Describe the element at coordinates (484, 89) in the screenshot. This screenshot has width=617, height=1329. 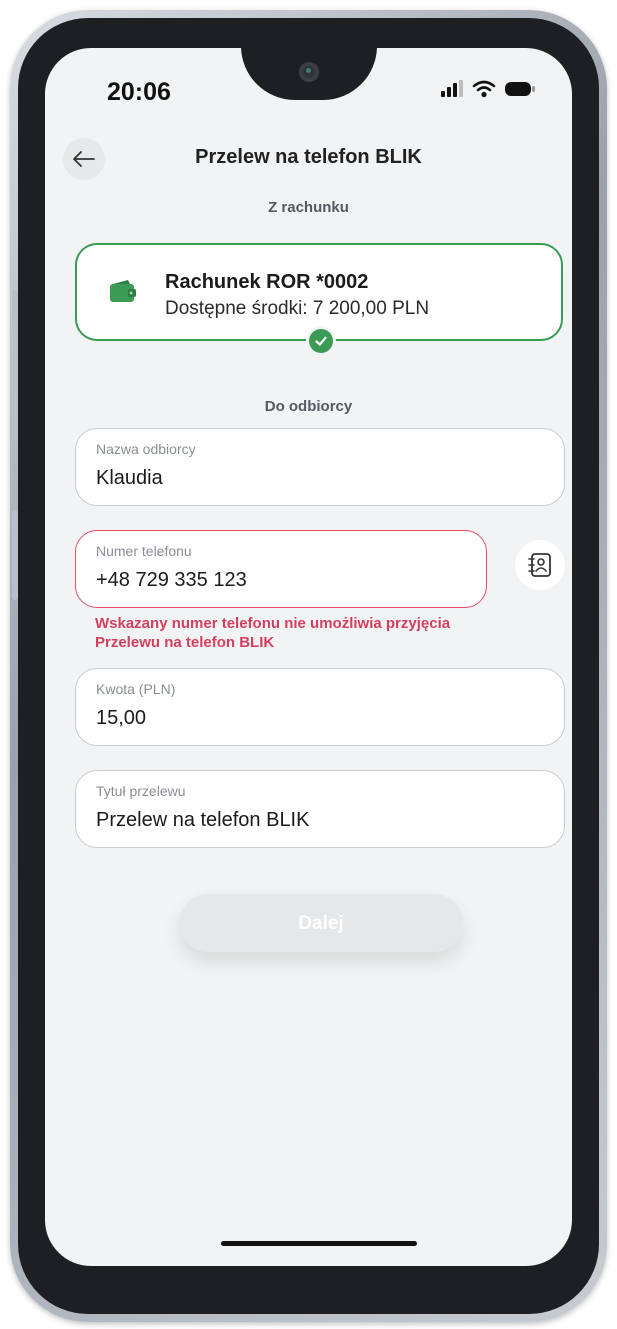
I see `wifi-icon` at that location.